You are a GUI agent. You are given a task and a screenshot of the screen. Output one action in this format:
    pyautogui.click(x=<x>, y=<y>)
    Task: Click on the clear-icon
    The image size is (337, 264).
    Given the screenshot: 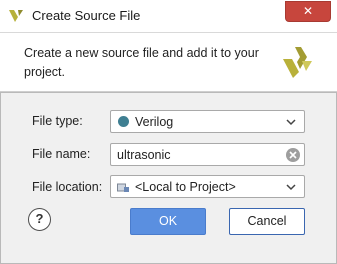 What is the action you would take?
    pyautogui.click(x=293, y=155)
    